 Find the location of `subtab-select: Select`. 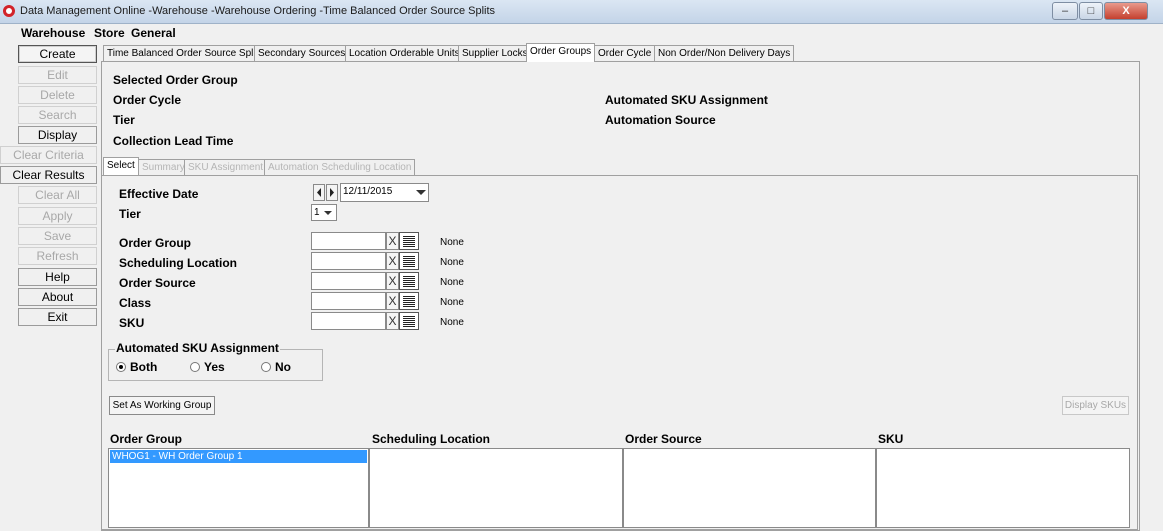

subtab-select: Select is located at coordinates (121, 166).